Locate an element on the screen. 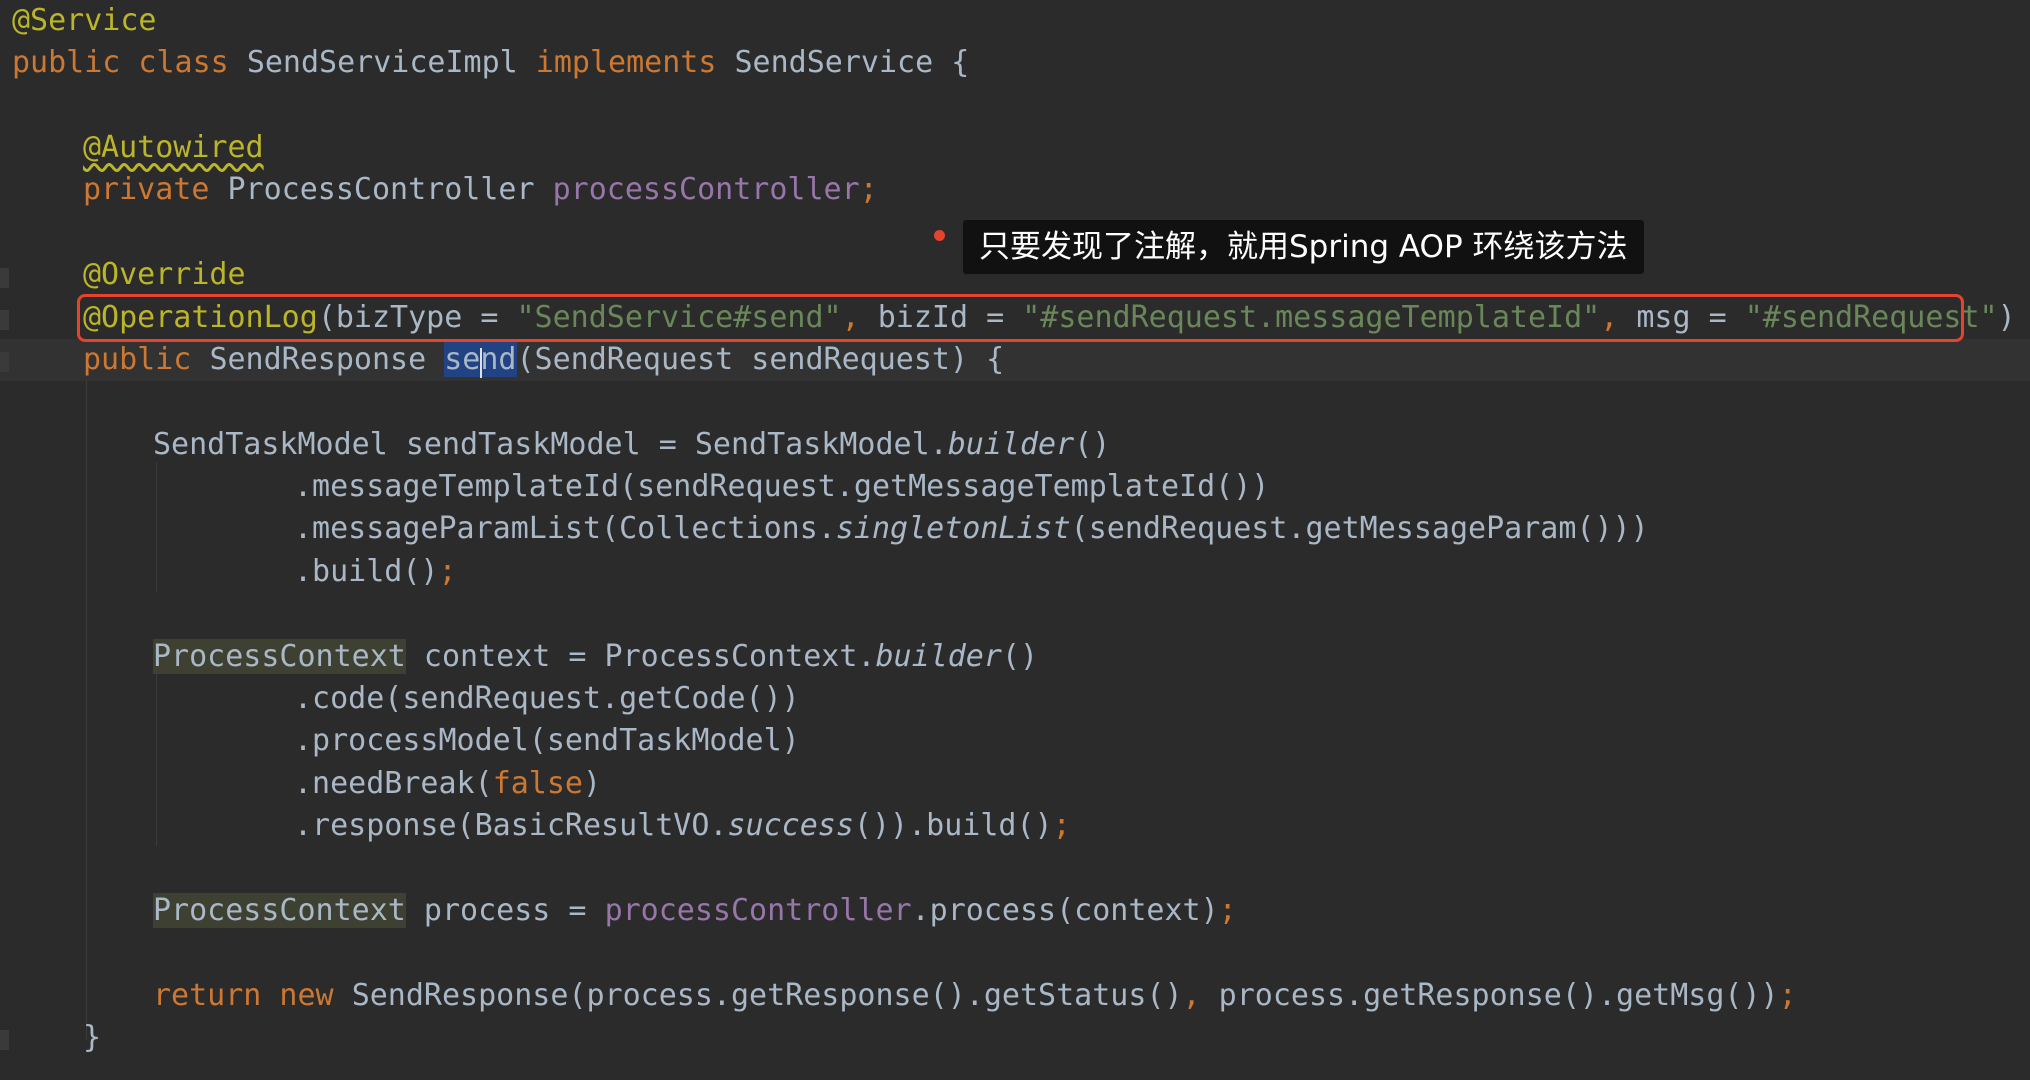 Image resolution: width=2030 pixels, height=1080 pixels. method-name-selected: se is located at coordinates (462, 359).